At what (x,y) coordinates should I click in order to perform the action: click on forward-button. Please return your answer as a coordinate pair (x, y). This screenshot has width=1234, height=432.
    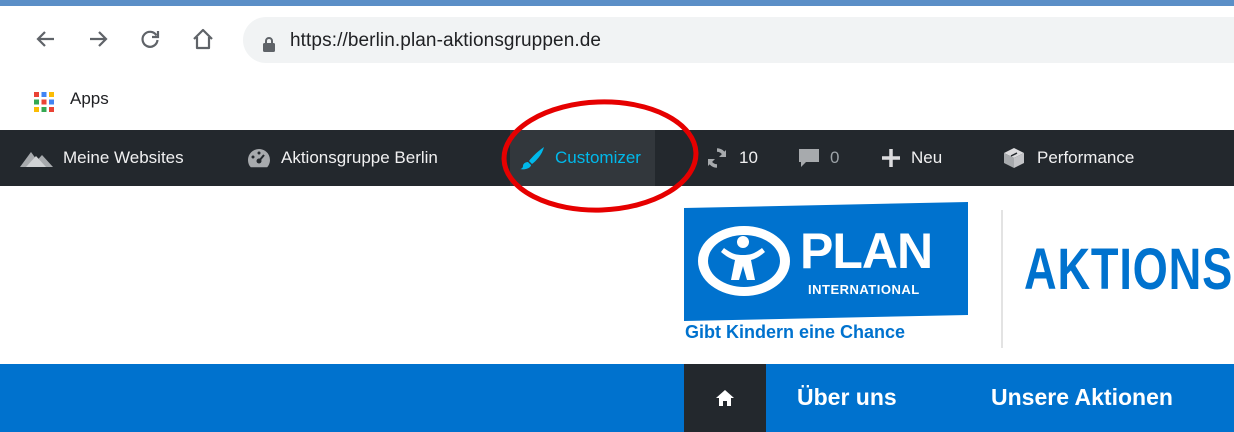
    Looking at the image, I should click on (98, 39).